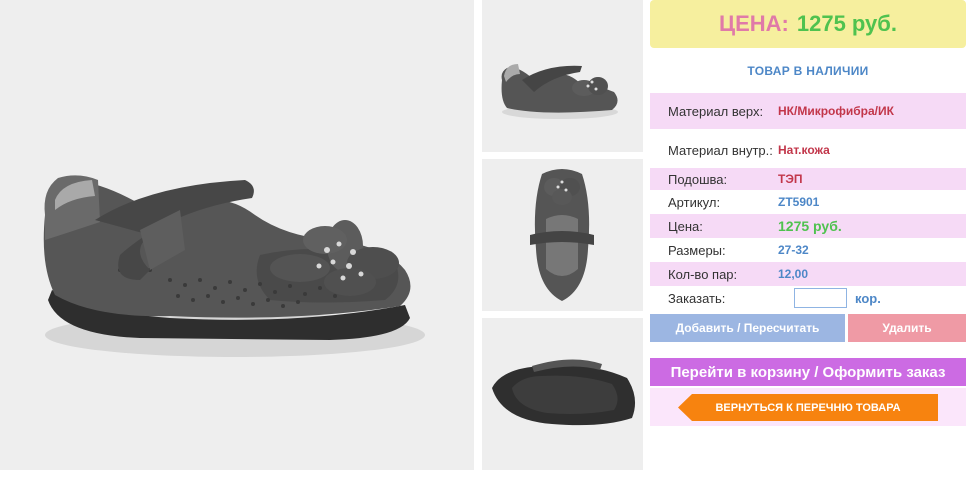  I want to click on thumbnail-sole, so click(562, 394).